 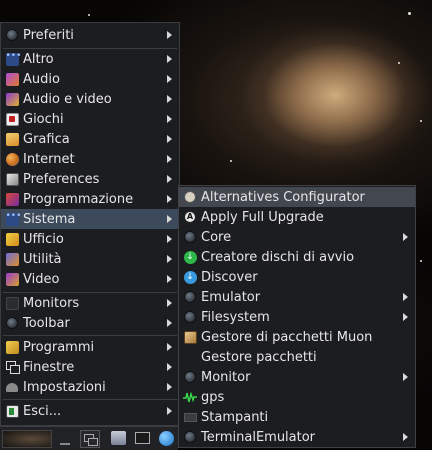 I want to click on menu-item-programmazione: Programmazione, so click(x=90, y=199).